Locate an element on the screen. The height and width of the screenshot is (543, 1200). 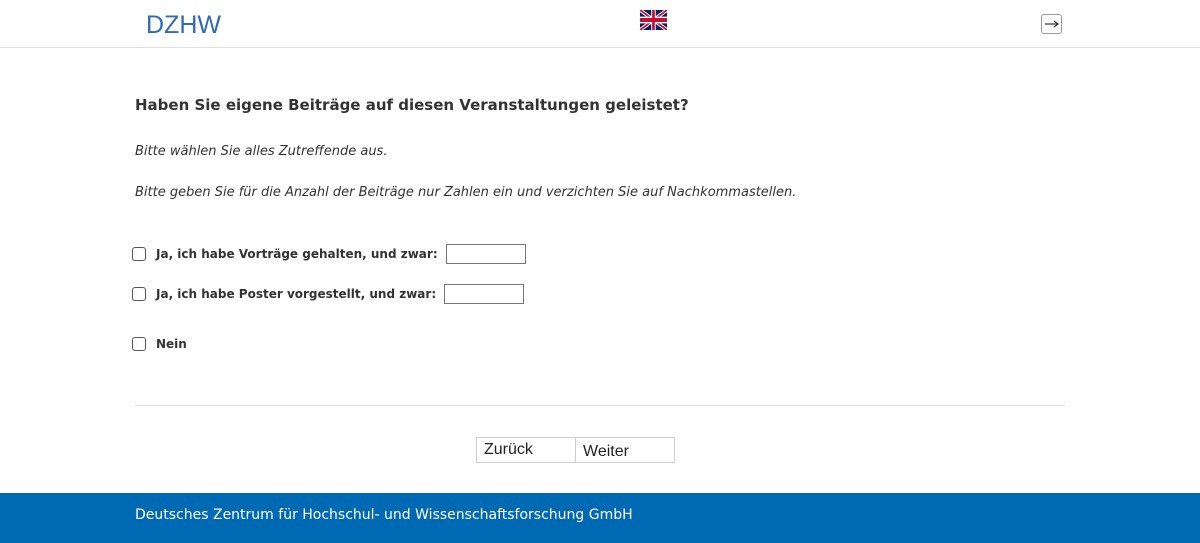
talks-checkbox is located at coordinates (139, 254).